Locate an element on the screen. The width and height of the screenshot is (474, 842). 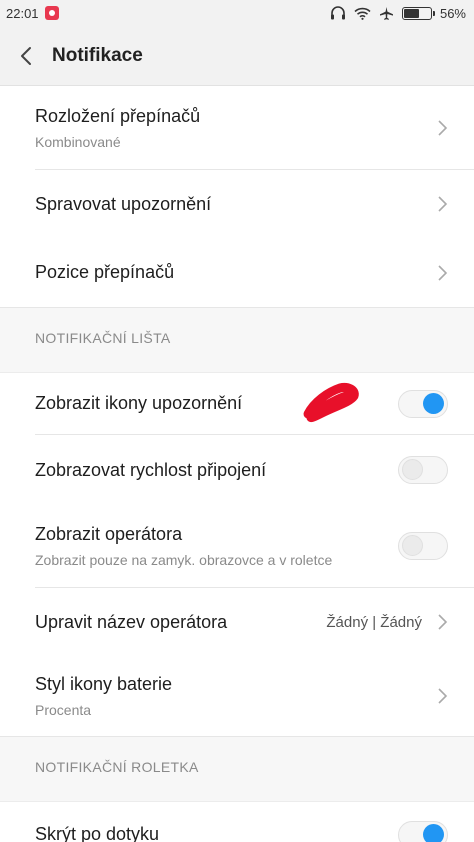
row-switch-layout: Rozložení přepínačů Kombinované is located at coordinates (237, 127).